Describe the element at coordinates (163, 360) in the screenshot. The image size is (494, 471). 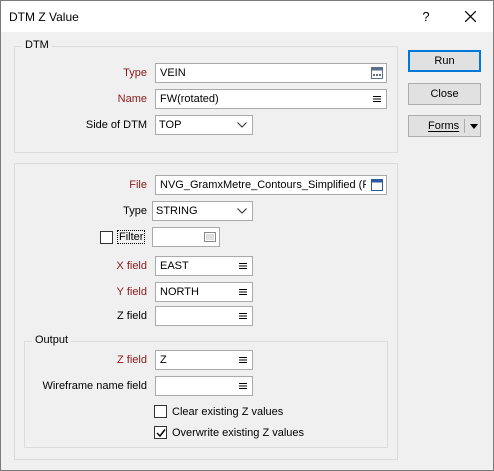
I see `output-z-field-value: Z` at that location.